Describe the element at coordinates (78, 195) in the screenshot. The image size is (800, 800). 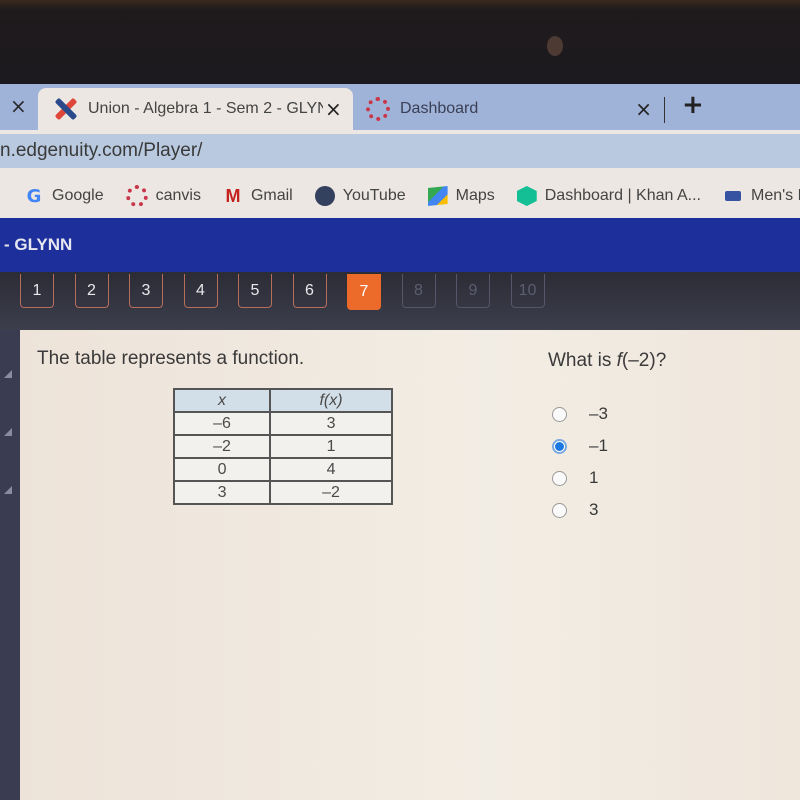
I see `bookmark-label: Google` at that location.